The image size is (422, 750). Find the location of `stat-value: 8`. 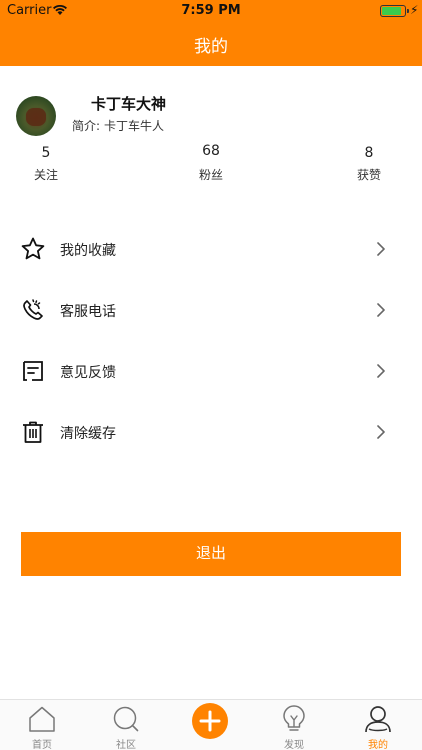

stat-value: 8 is located at coordinates (369, 153).